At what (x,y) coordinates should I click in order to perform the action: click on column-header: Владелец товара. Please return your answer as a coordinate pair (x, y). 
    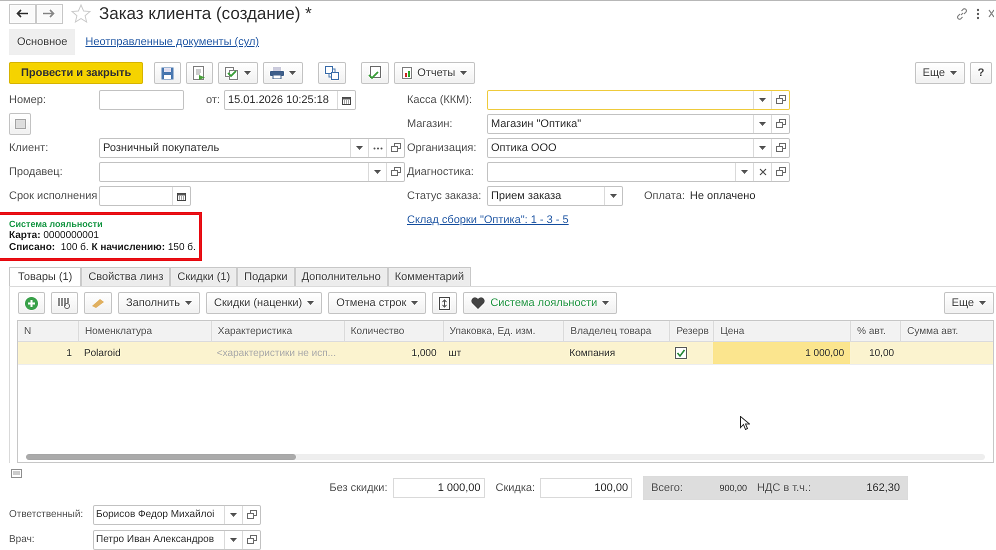
    Looking at the image, I should click on (616, 331).